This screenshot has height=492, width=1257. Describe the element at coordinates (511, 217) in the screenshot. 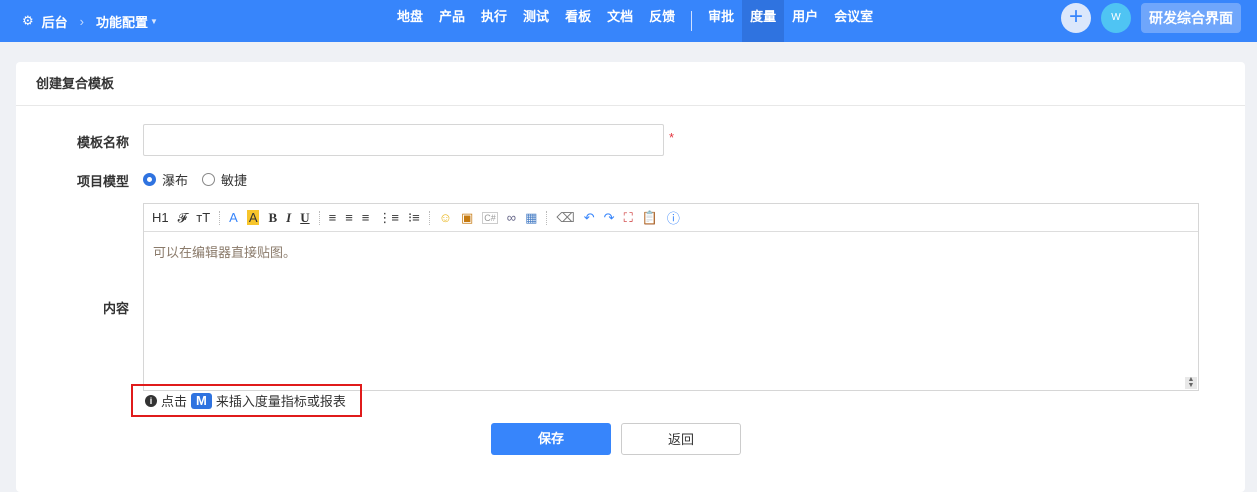

I see `link-icon: ∞` at that location.